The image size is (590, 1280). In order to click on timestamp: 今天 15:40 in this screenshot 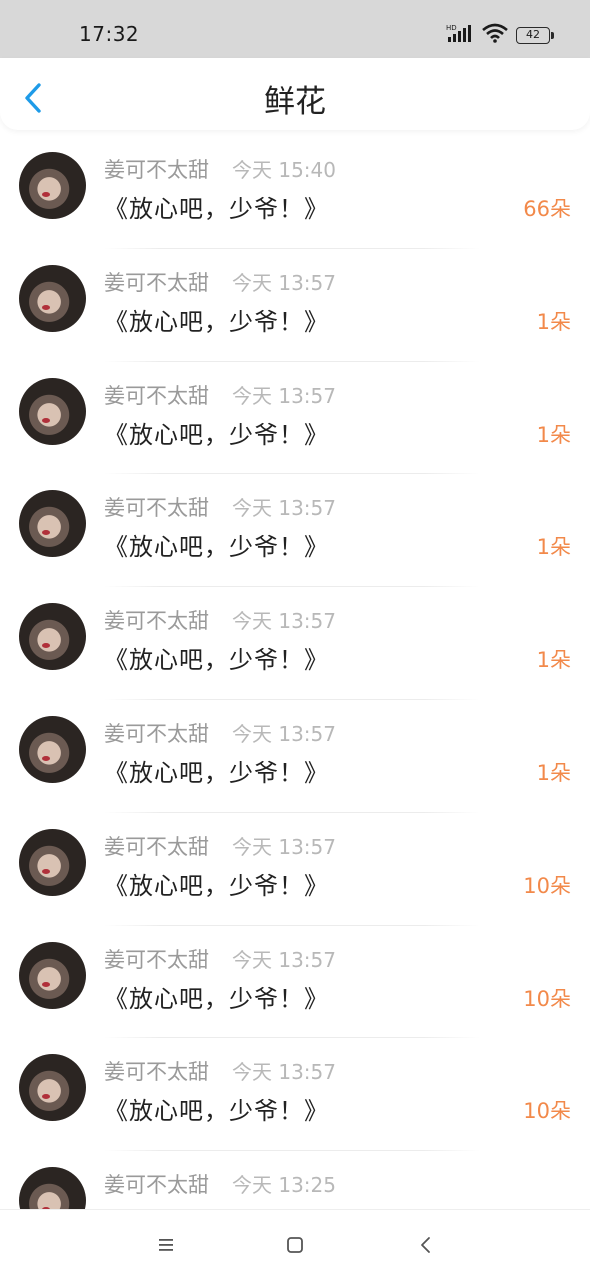, I will do `click(284, 170)`.